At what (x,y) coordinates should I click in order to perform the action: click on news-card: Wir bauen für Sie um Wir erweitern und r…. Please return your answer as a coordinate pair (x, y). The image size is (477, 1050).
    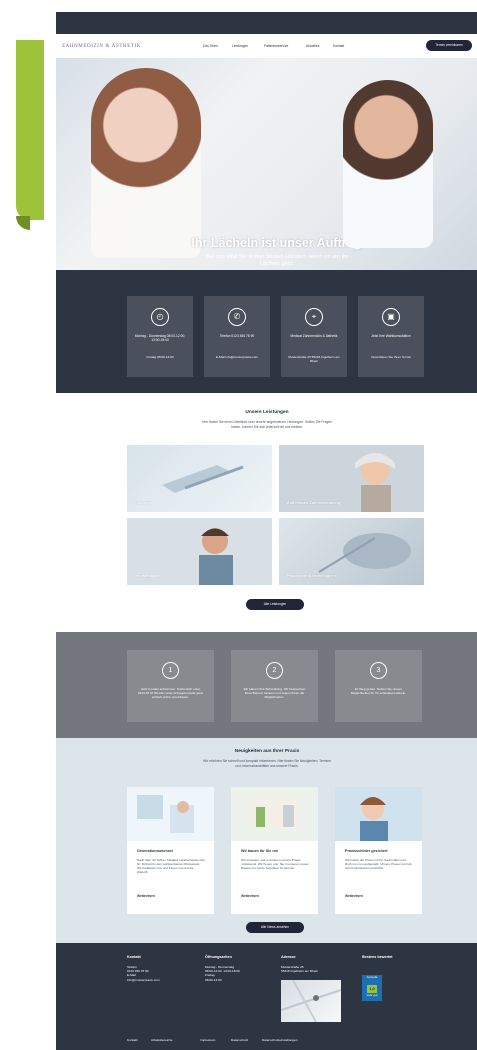
    Looking at the image, I should click on (274, 850).